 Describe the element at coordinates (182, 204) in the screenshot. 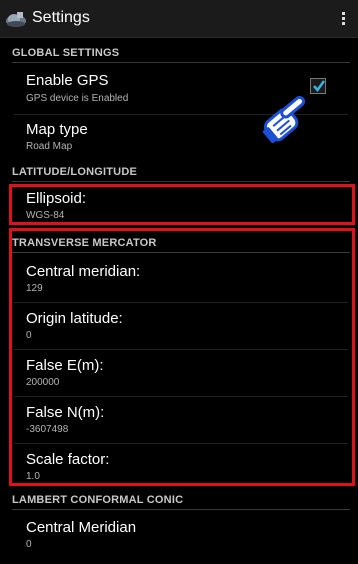

I see `highlight-box-ellipsoid` at that location.